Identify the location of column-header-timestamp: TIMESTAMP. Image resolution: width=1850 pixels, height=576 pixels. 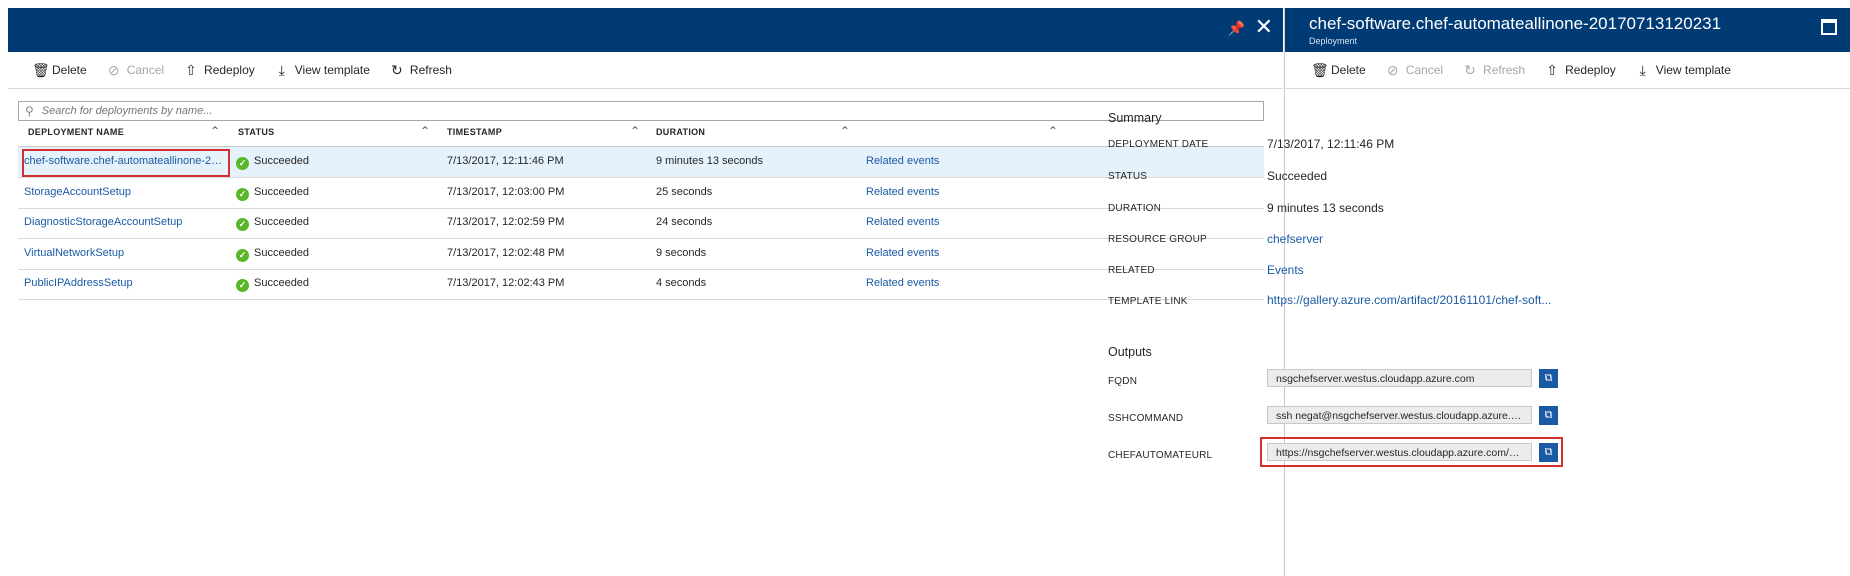
(474, 132).